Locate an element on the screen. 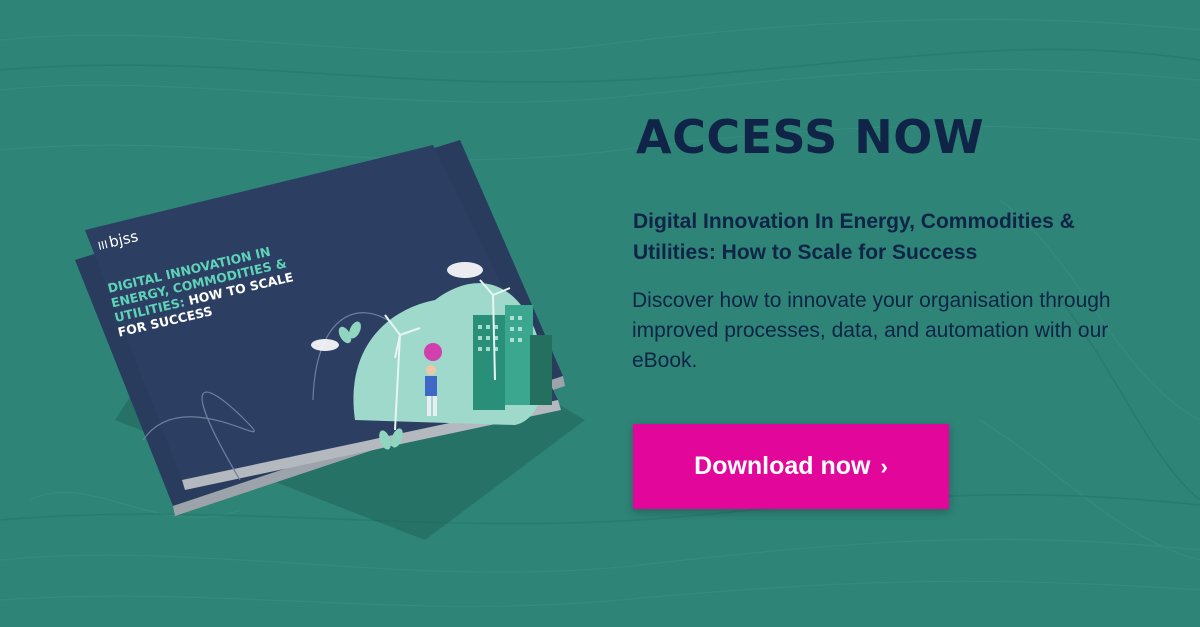  download-now-button: Download now › is located at coordinates (791, 466).